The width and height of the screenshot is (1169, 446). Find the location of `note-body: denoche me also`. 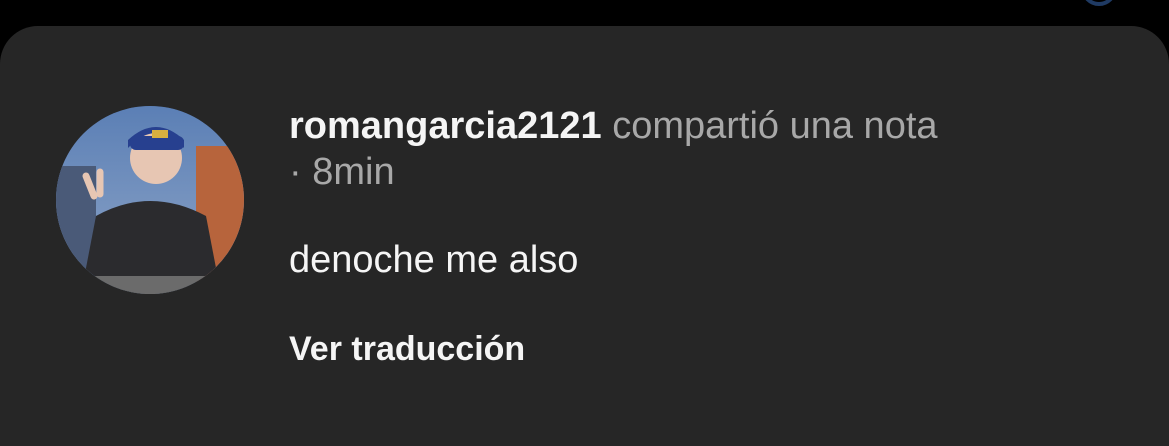

note-body: denoche me also is located at coordinates (434, 260).